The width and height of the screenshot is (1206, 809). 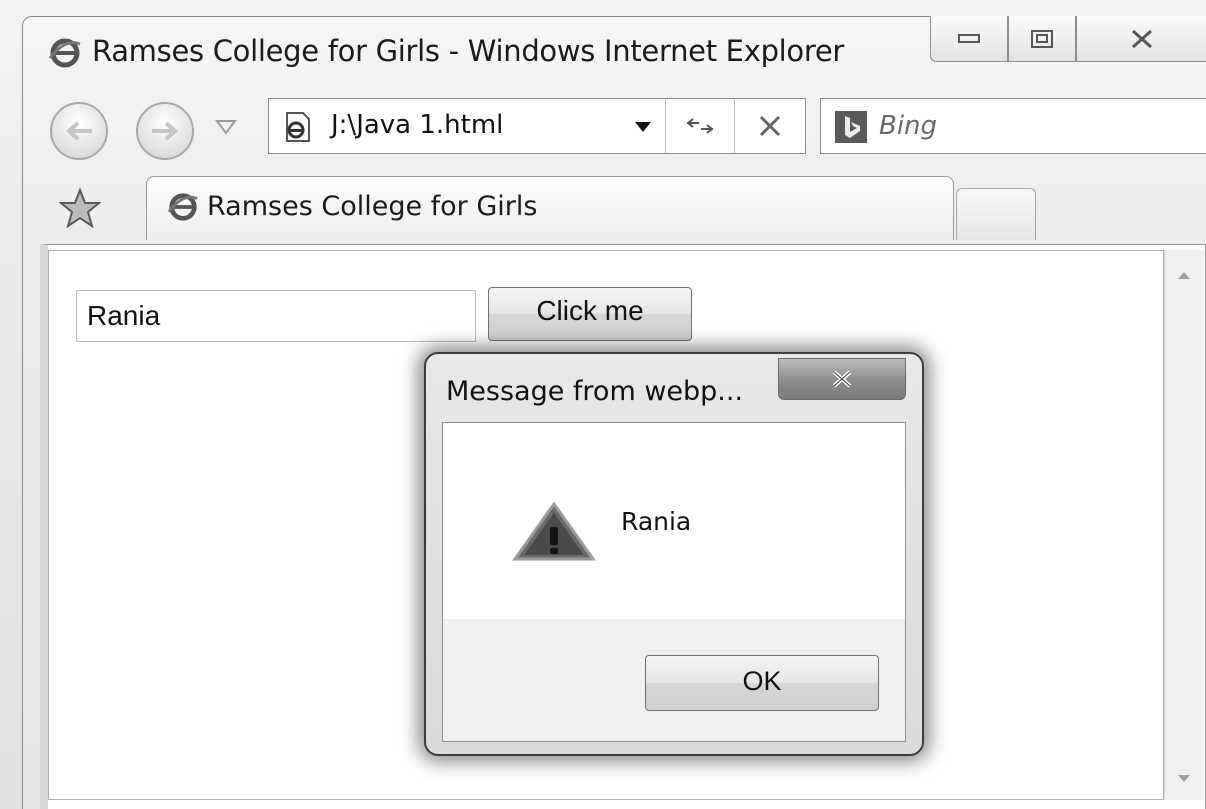 What do you see at coordinates (537, 126) in the screenshot?
I see `address-bar: J:\Java 1.html` at bounding box center [537, 126].